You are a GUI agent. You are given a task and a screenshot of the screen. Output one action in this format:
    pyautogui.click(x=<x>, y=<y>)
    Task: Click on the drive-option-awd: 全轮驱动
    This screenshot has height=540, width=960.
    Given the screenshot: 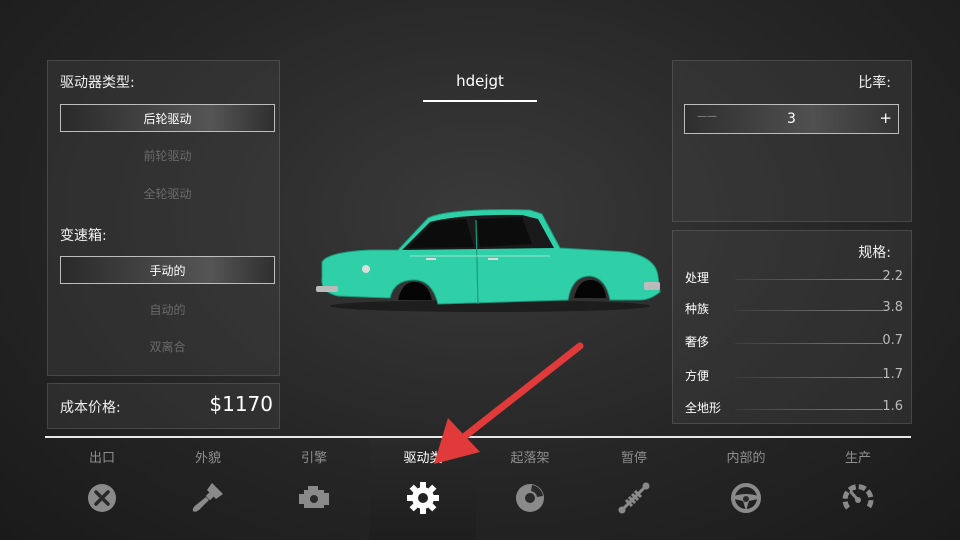 What is the action you would take?
    pyautogui.click(x=167, y=194)
    